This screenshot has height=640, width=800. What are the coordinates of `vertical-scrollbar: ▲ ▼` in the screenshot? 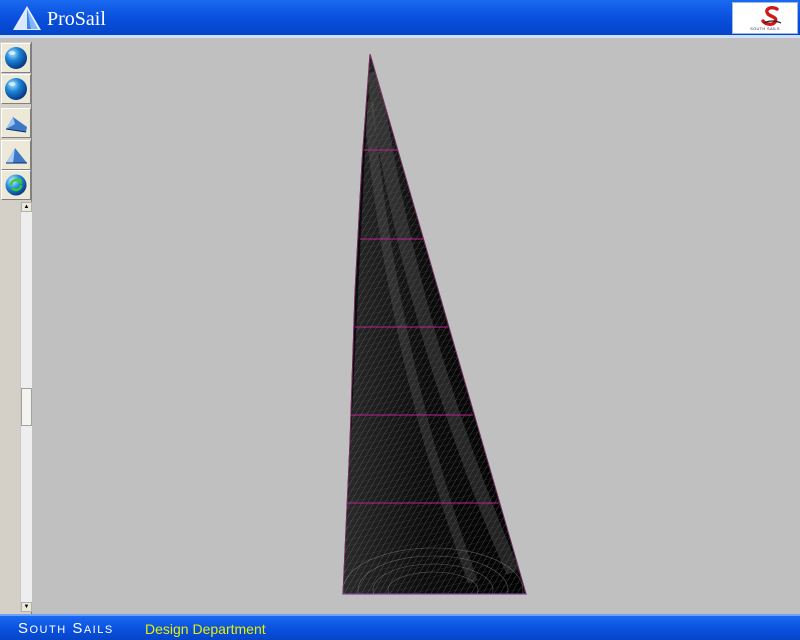 It's located at (26, 407).